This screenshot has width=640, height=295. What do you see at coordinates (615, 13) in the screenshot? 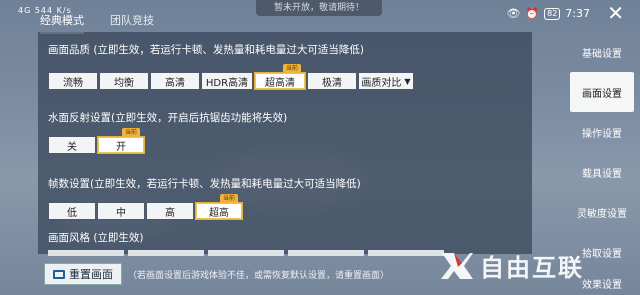
I see `close-icon: ✕` at bounding box center [615, 13].